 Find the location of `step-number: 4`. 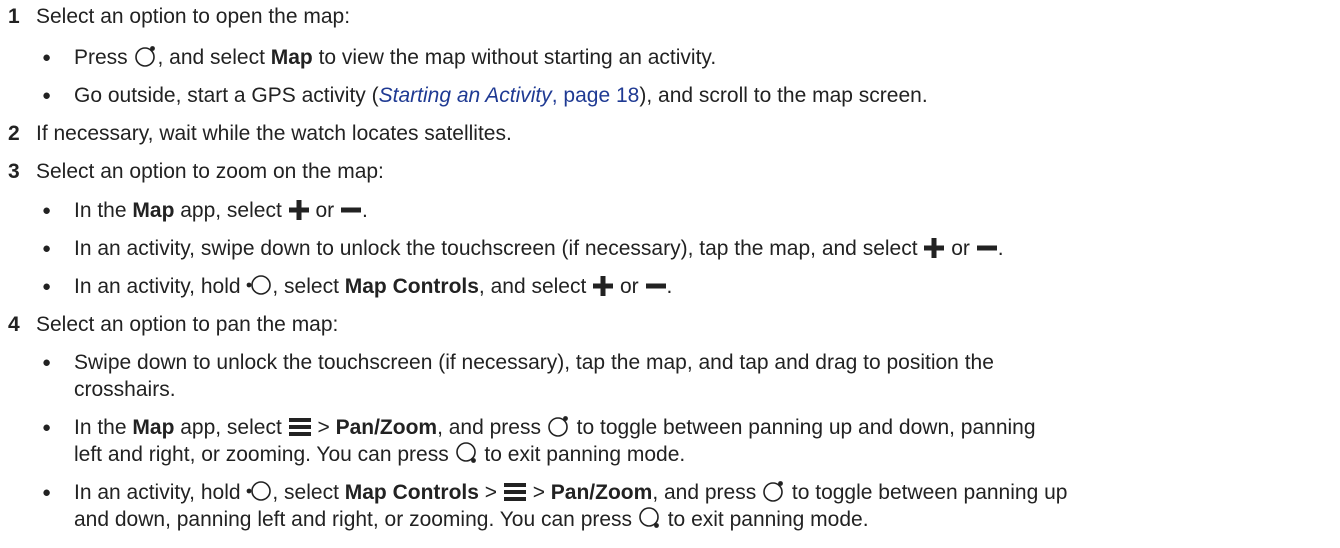

step-number: 4 is located at coordinates (14, 324).